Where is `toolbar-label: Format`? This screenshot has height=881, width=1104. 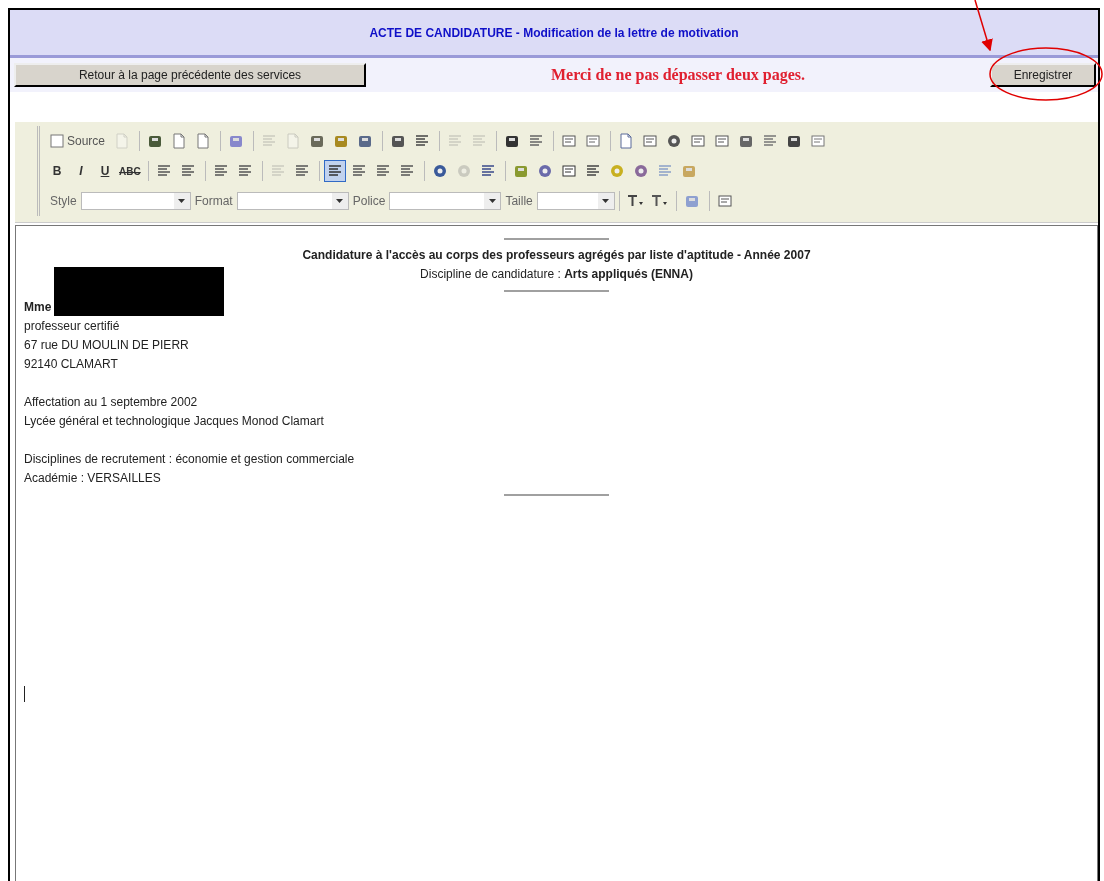 toolbar-label: Format is located at coordinates (213, 201).